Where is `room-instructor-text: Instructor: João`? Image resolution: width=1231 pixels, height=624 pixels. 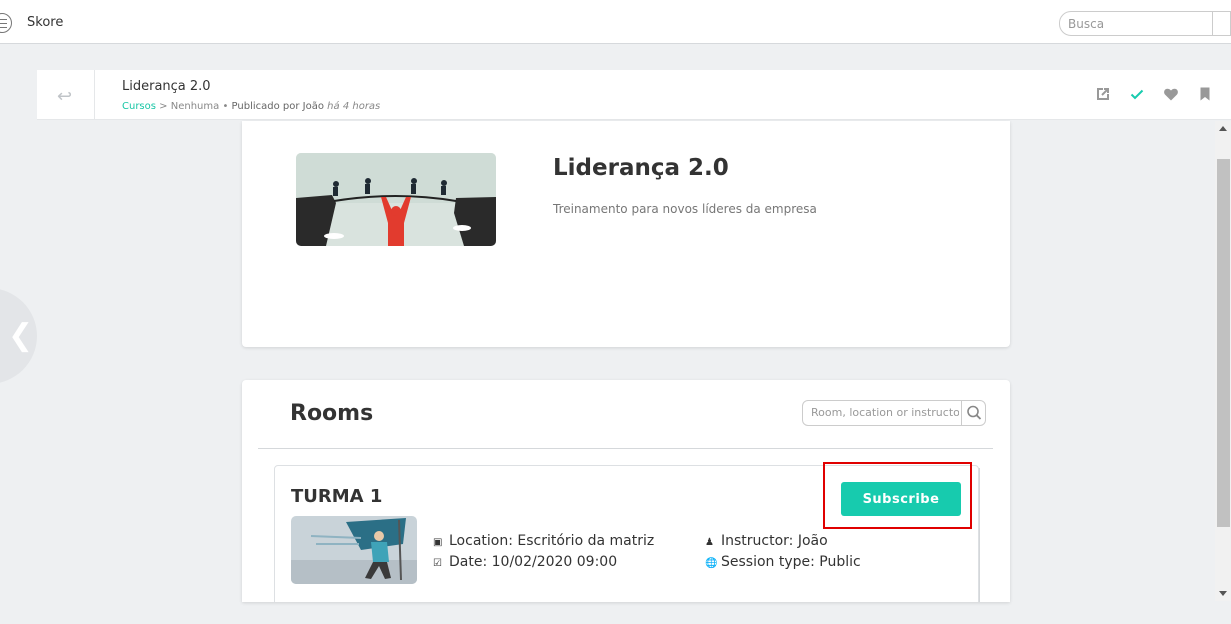
room-instructor-text: Instructor: João is located at coordinates (774, 541).